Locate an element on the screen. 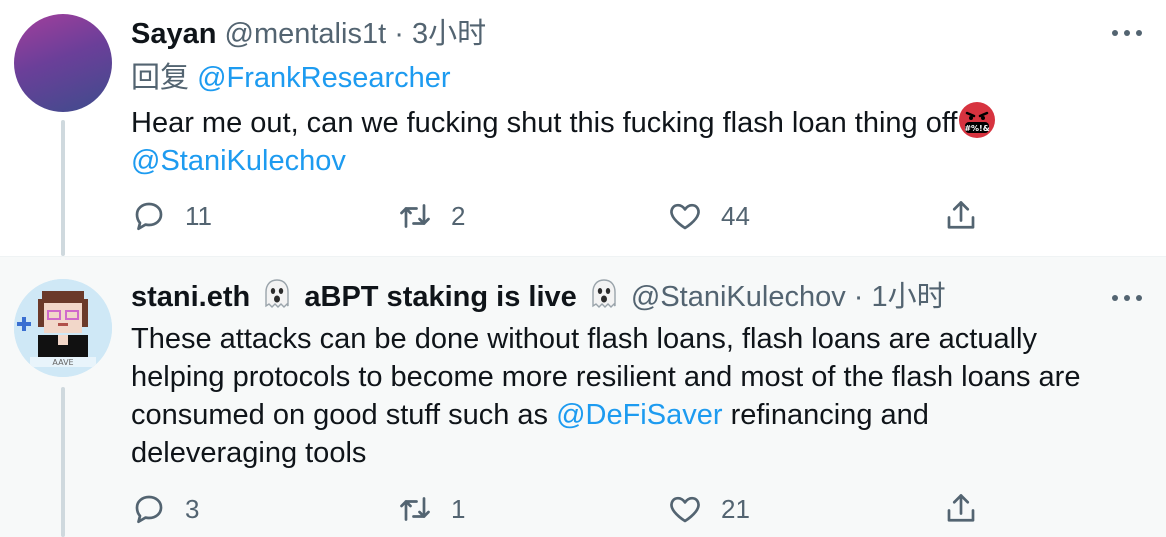 The height and width of the screenshot is (537, 1166). angry-emoji-icon: #%!& is located at coordinates (977, 120).